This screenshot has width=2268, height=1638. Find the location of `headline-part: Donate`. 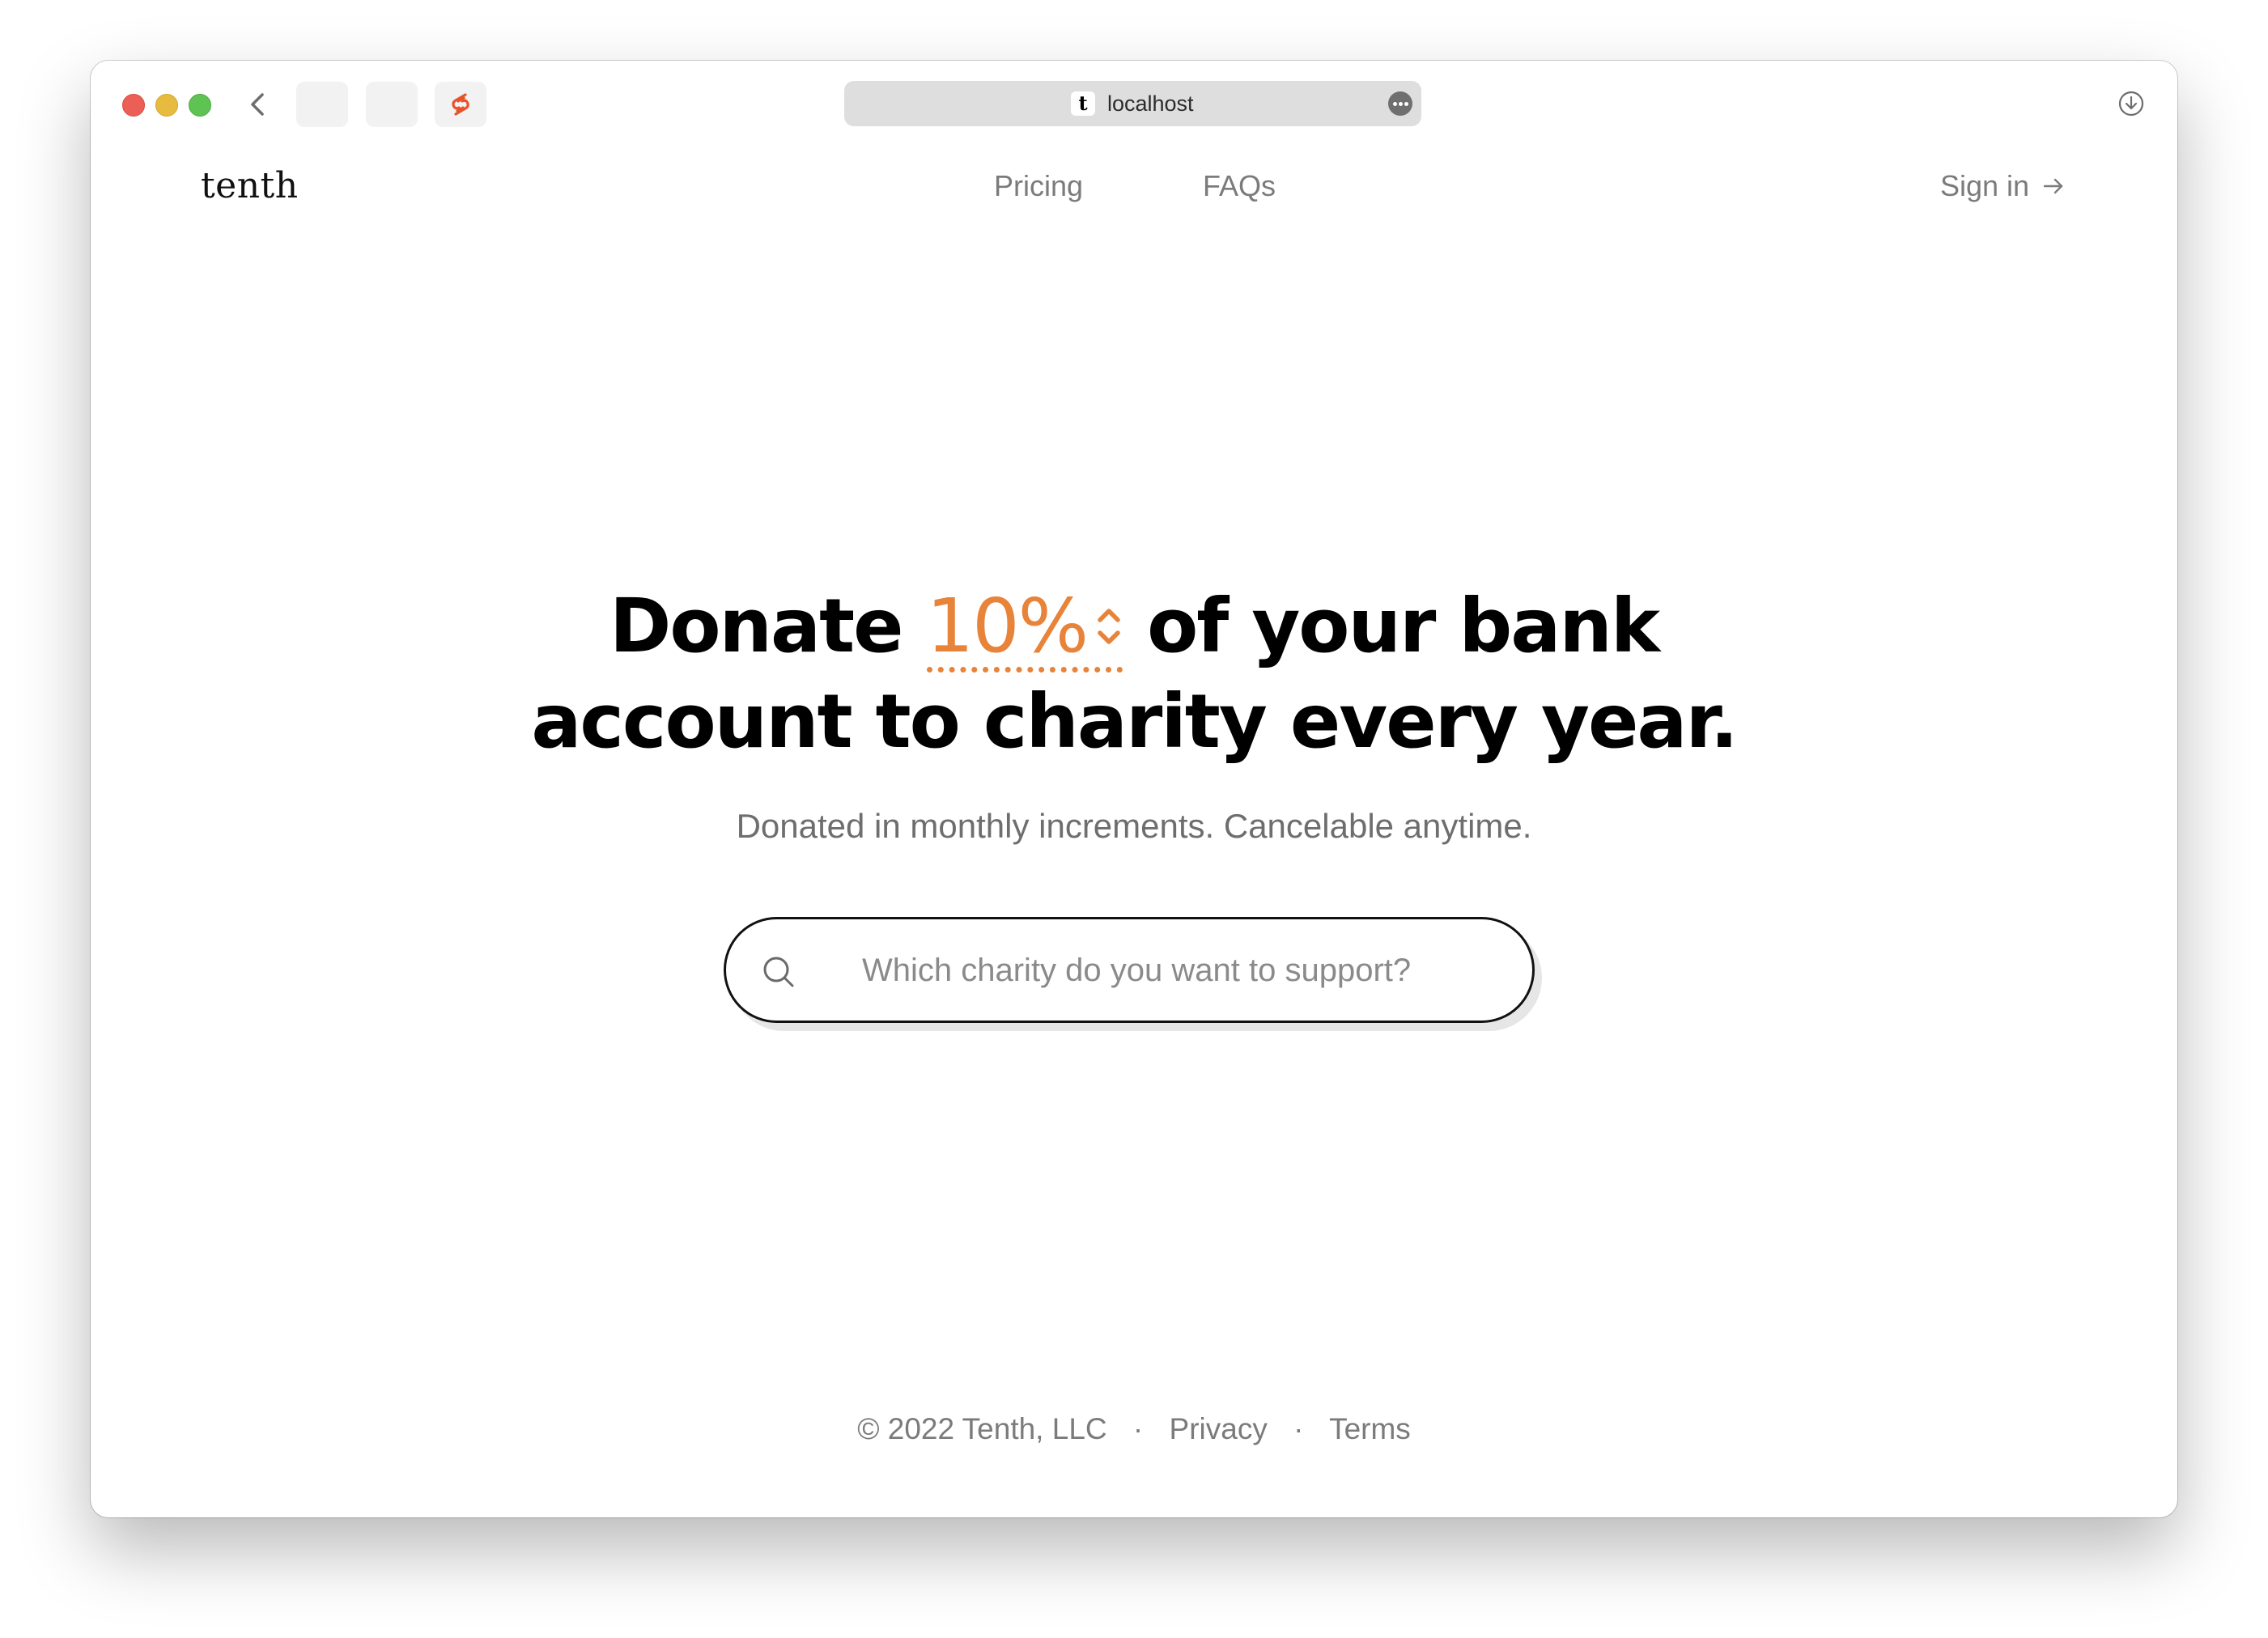

headline-part: Donate is located at coordinates (756, 626).